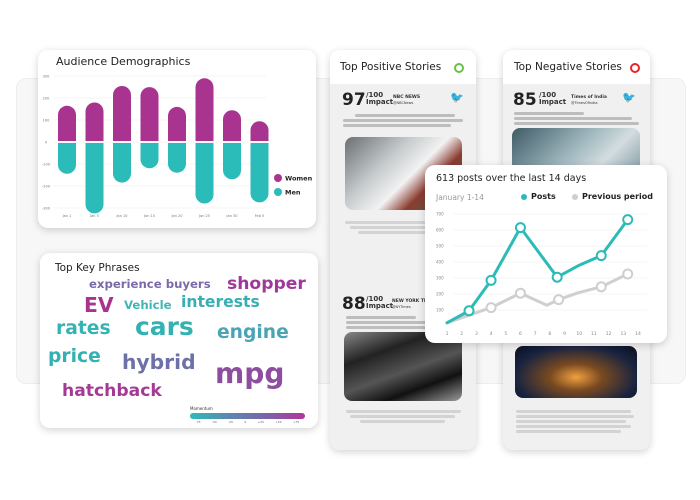 This screenshot has height=500, width=700. What do you see at coordinates (594, 334) in the screenshot?
I see `x-tick-label: 11` at bounding box center [594, 334].